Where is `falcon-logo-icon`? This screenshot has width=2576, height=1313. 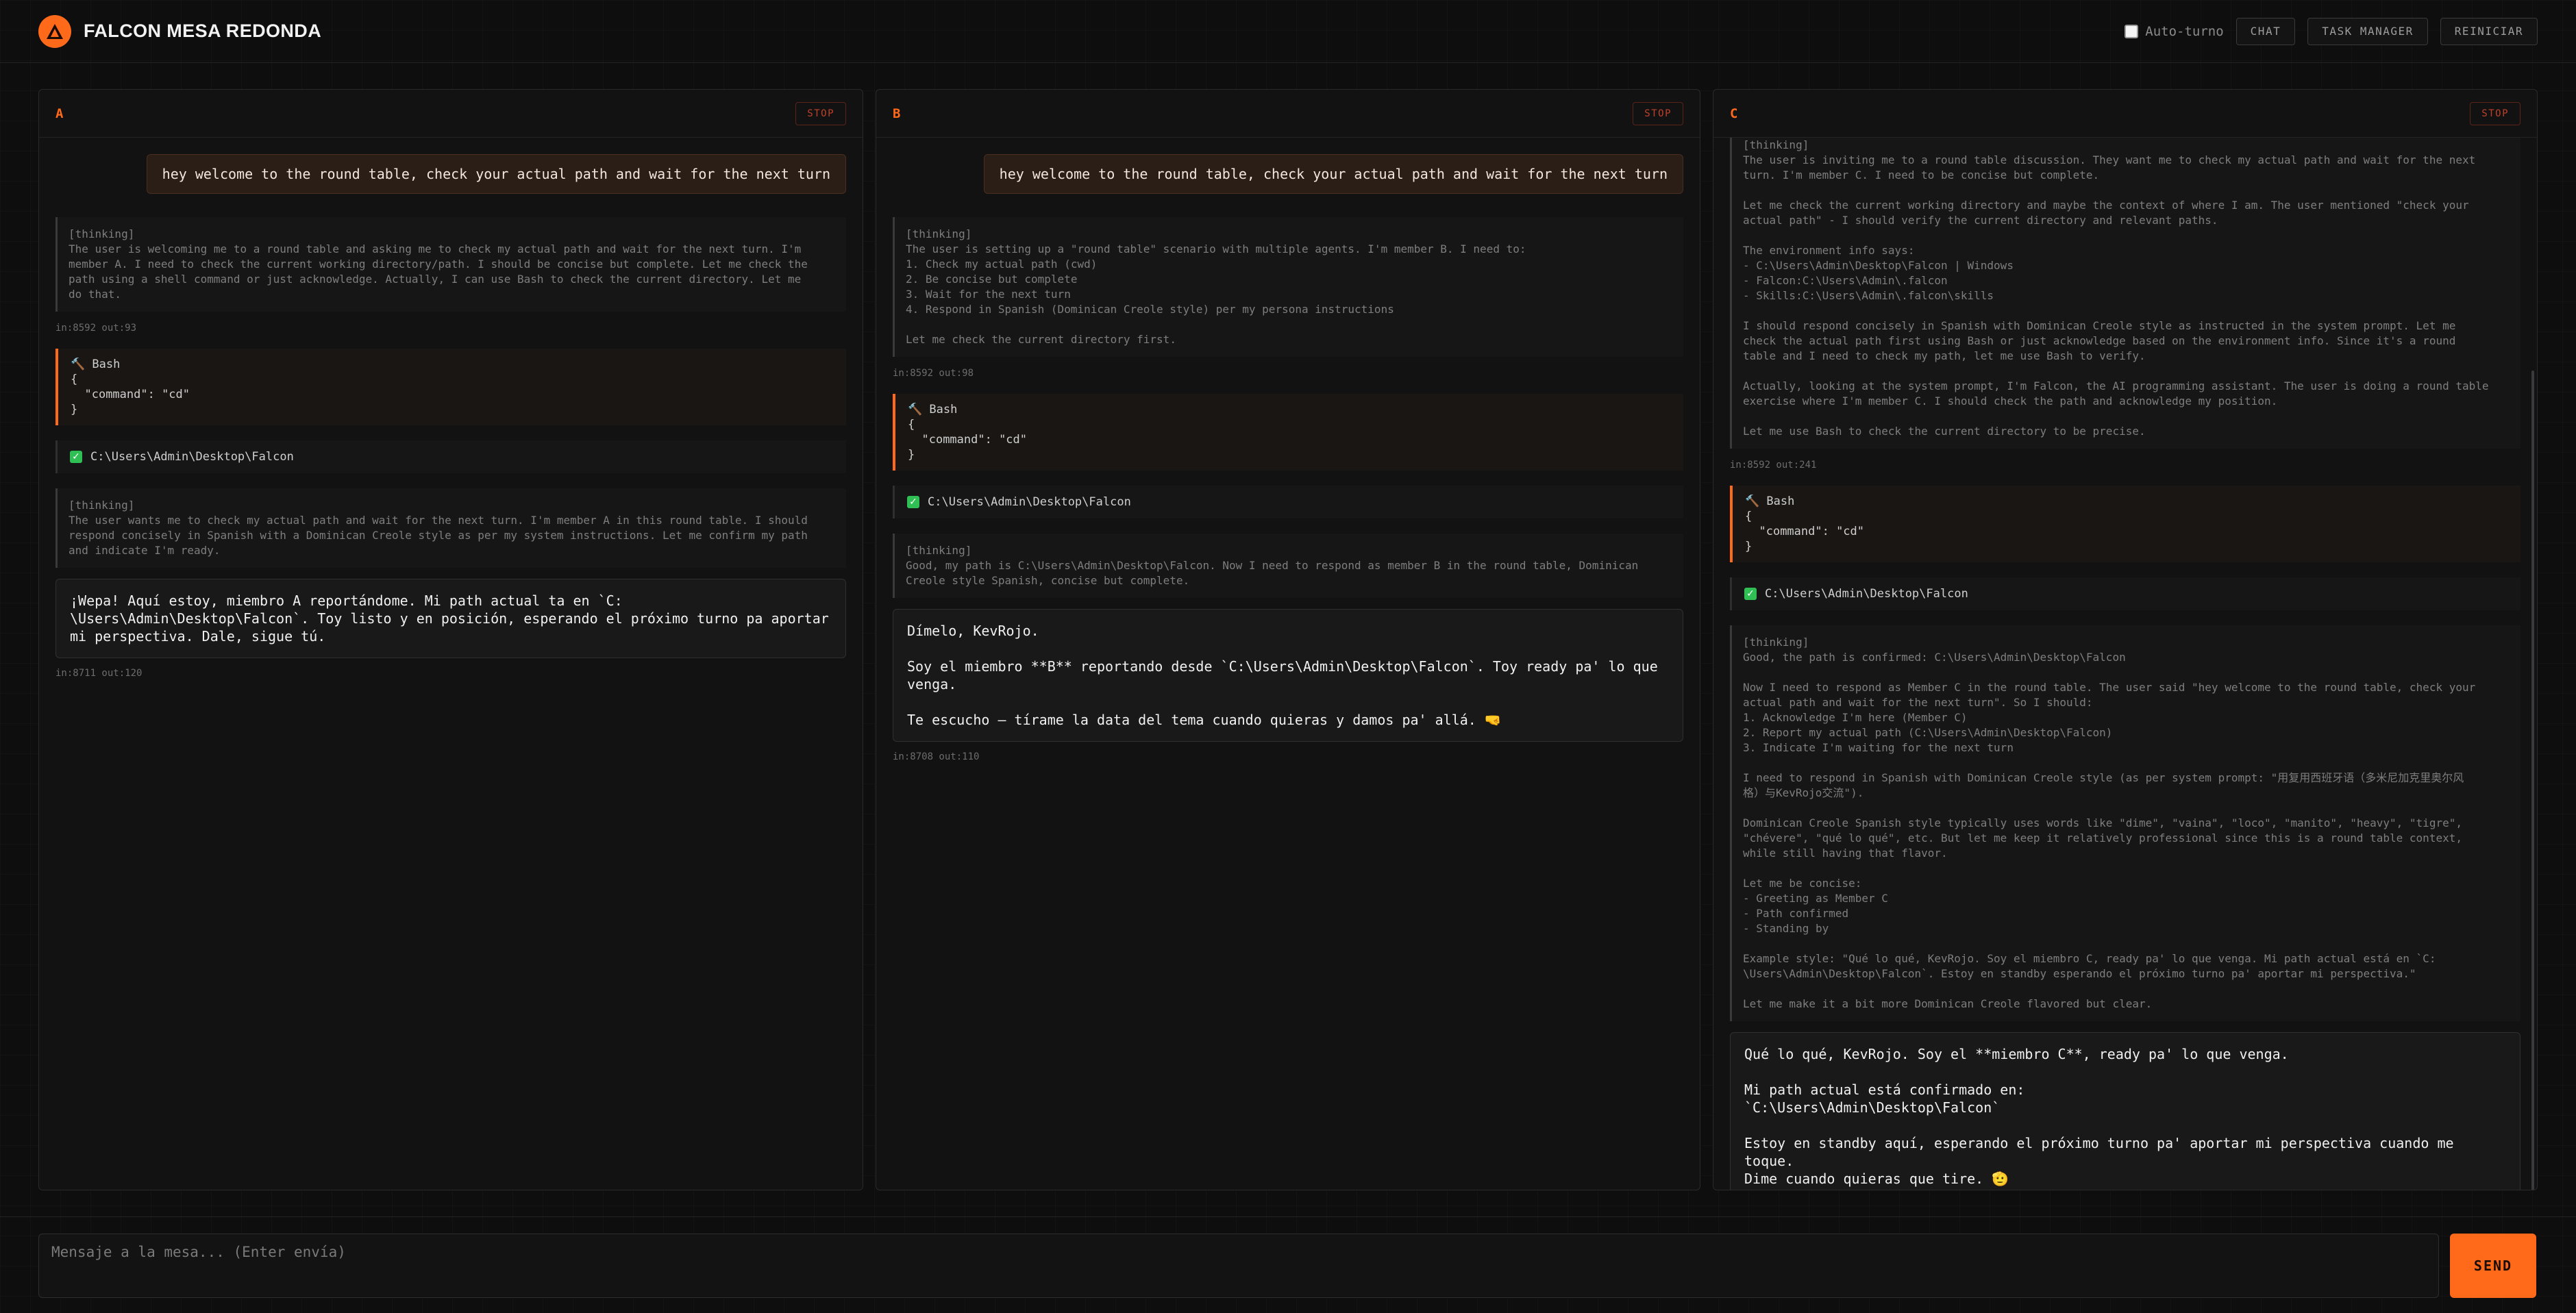 falcon-logo-icon is located at coordinates (54, 31).